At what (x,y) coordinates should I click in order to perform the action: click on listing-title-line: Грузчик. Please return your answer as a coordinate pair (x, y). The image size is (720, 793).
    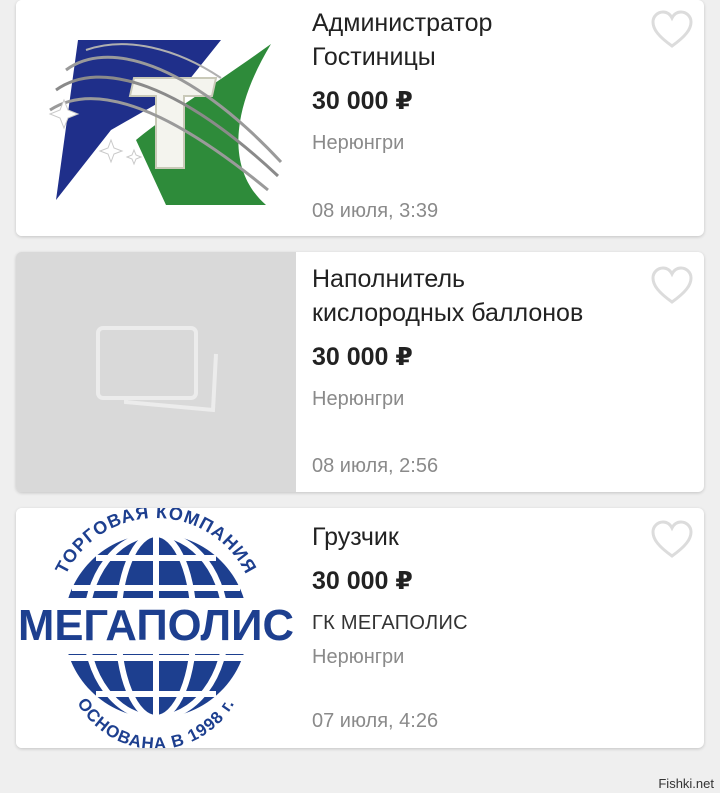
    Looking at the image, I should click on (355, 537).